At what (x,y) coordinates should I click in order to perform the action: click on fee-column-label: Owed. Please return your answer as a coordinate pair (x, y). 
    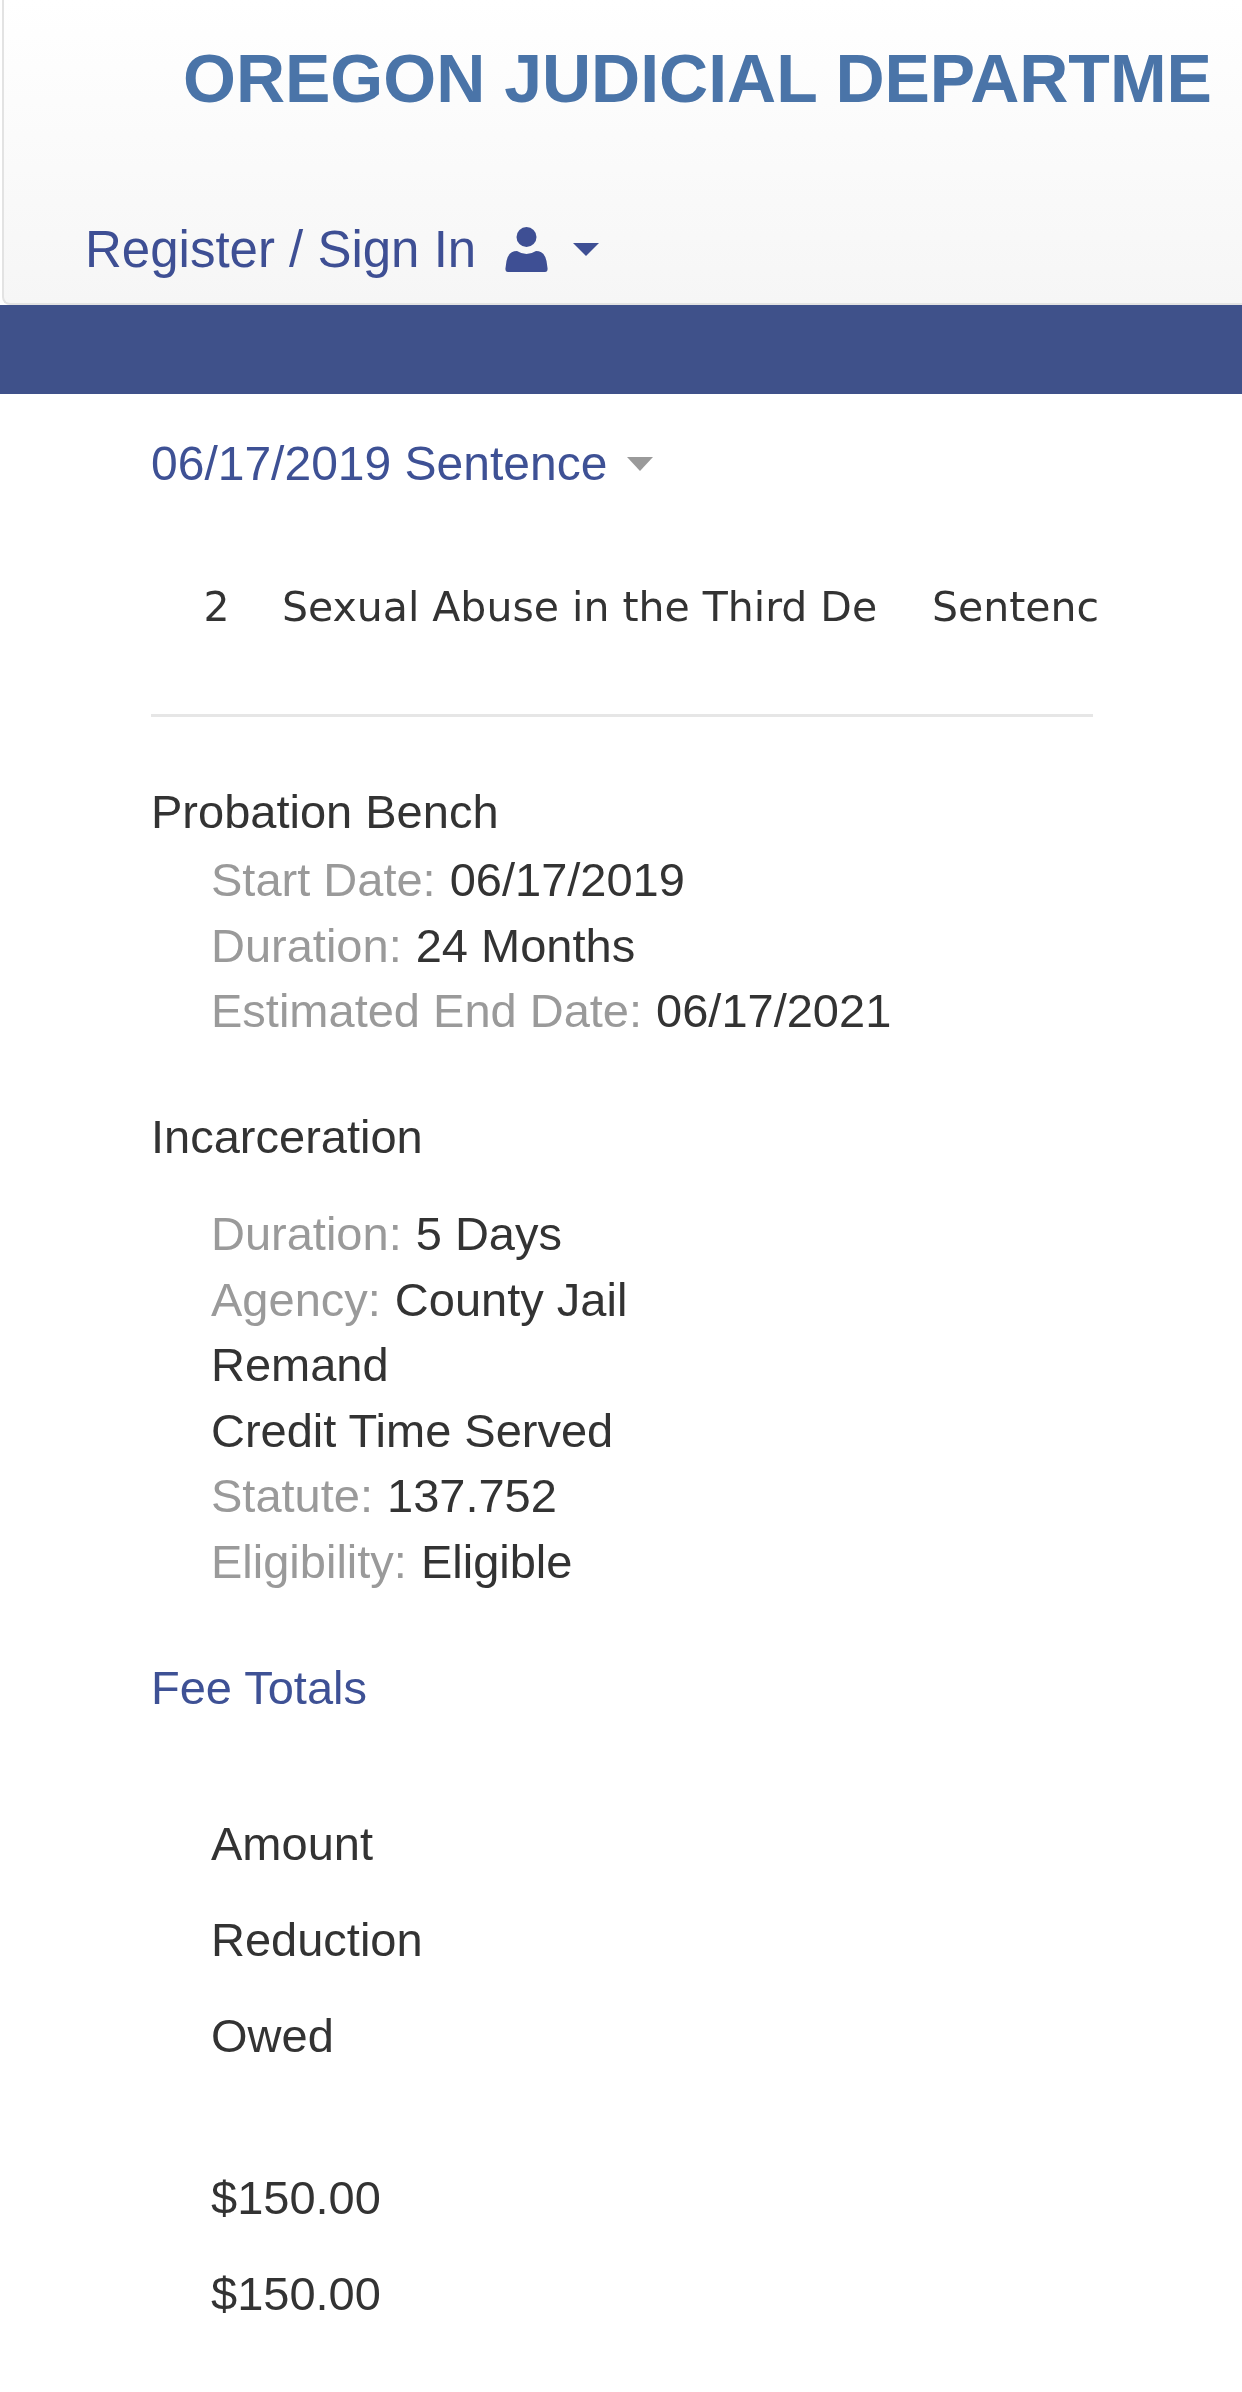
    Looking at the image, I should click on (272, 2035).